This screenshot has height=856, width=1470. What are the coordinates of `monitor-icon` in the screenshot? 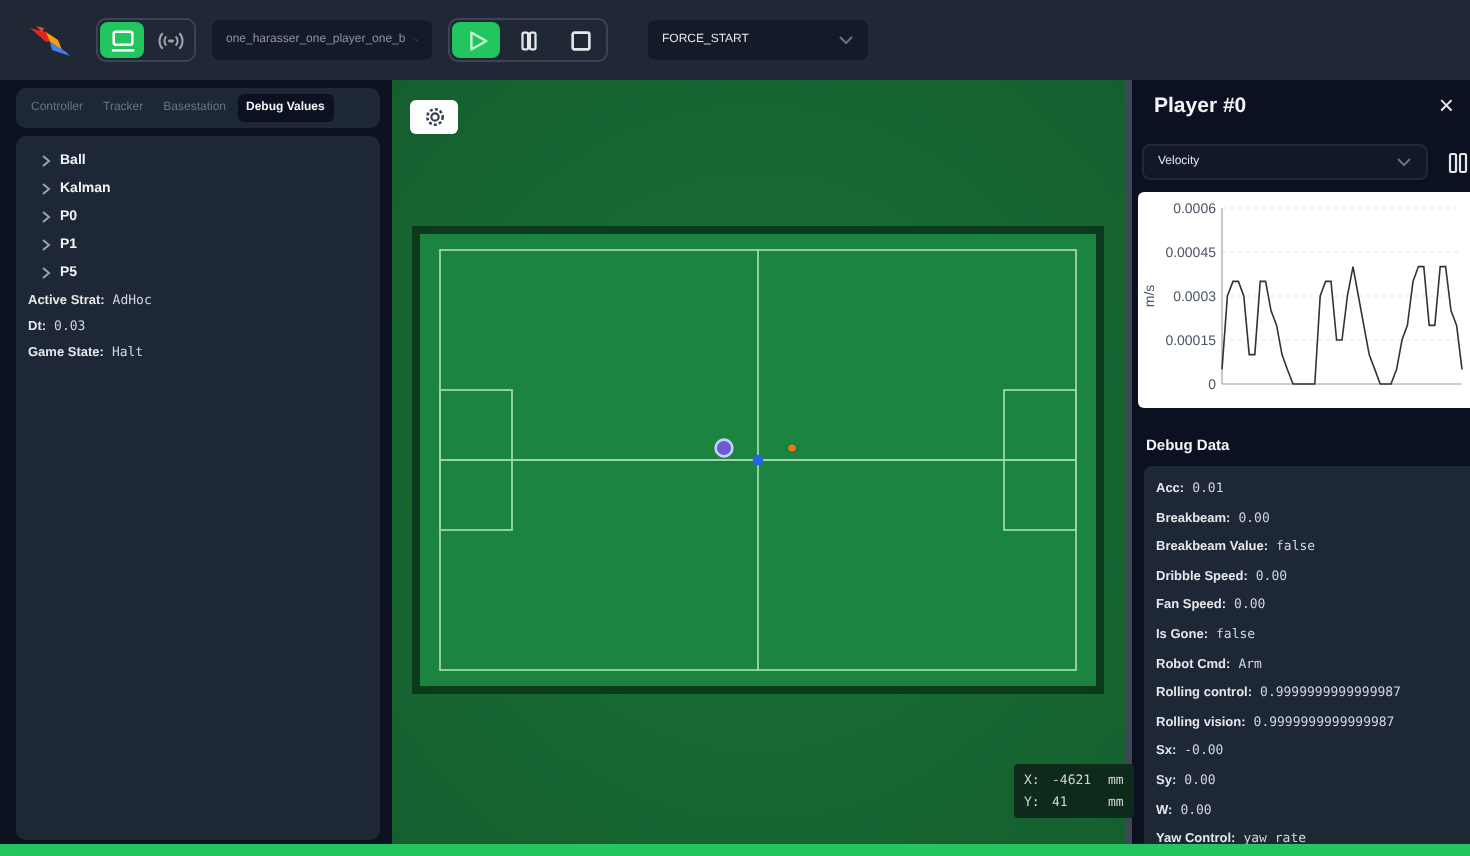 It's located at (122, 40).